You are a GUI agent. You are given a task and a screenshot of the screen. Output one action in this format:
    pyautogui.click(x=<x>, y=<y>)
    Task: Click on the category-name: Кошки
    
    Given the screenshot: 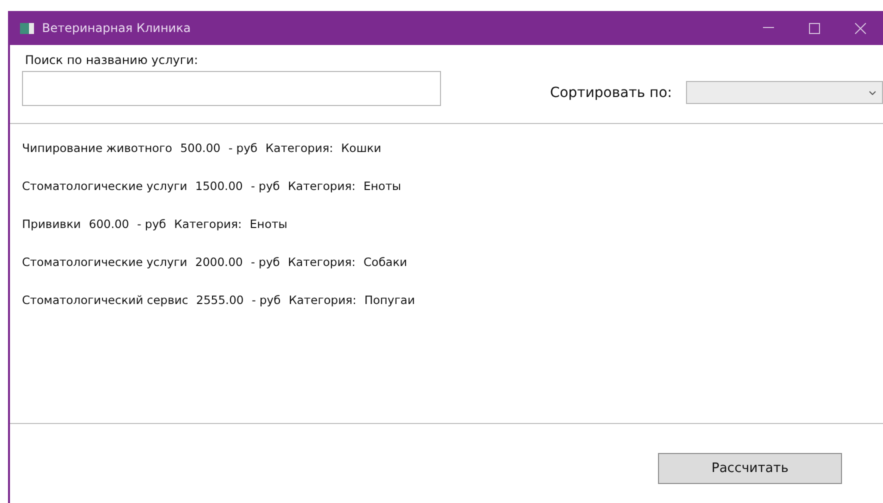 What is the action you would take?
    pyautogui.click(x=361, y=148)
    